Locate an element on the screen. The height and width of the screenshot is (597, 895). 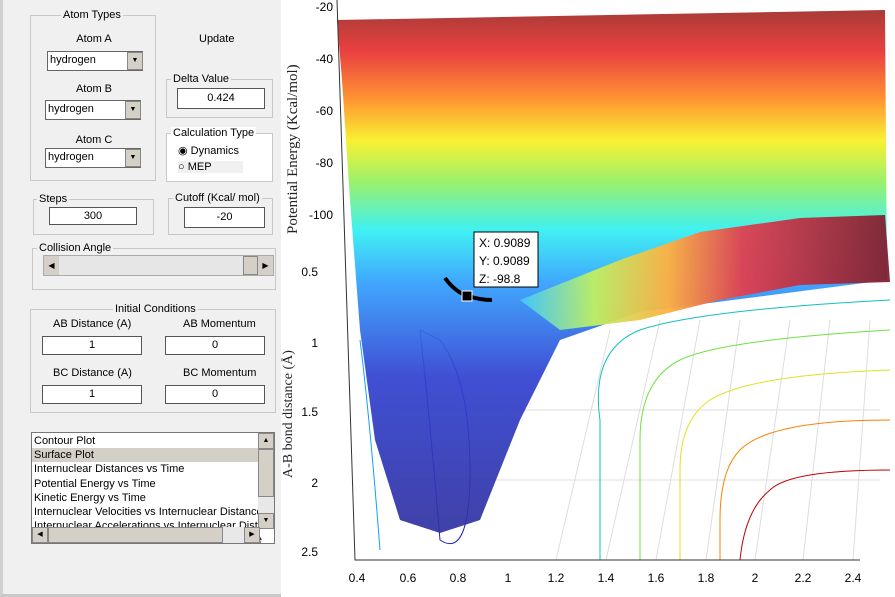
ab-distance-label: AB Distance (A) is located at coordinates (92, 324).